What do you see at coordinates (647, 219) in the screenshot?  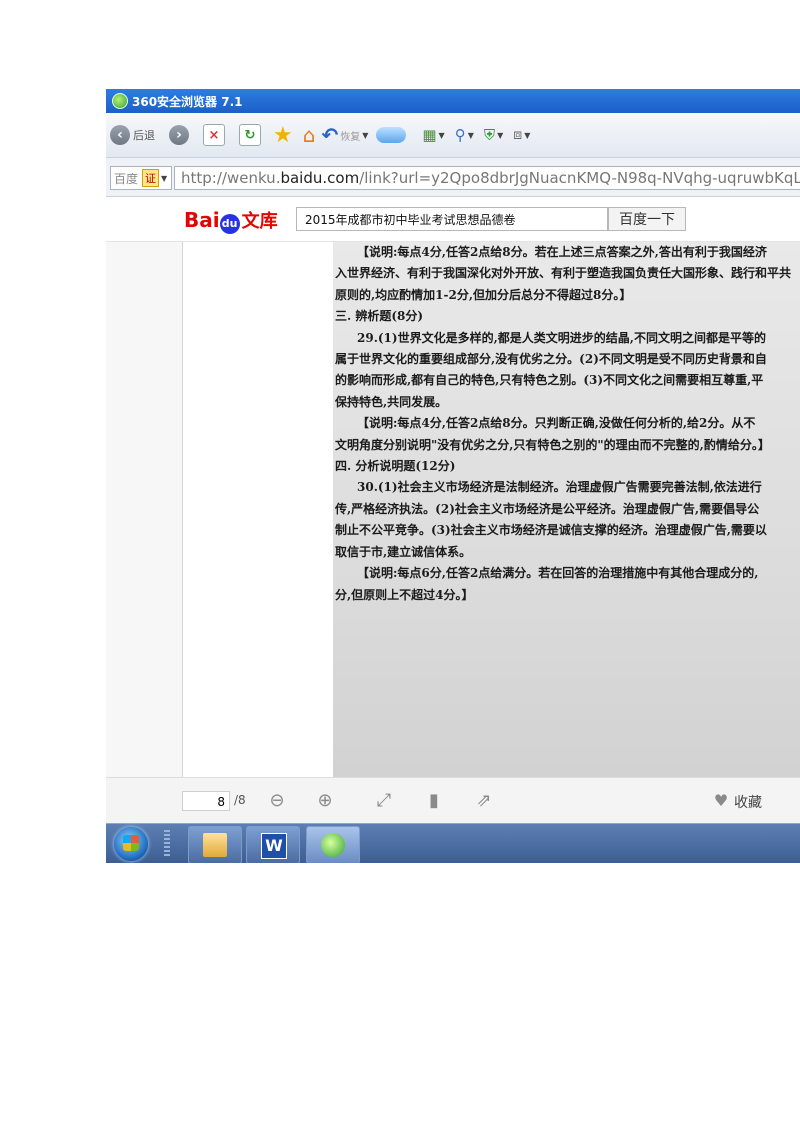 I see `baidu-search-button: 百度一下` at bounding box center [647, 219].